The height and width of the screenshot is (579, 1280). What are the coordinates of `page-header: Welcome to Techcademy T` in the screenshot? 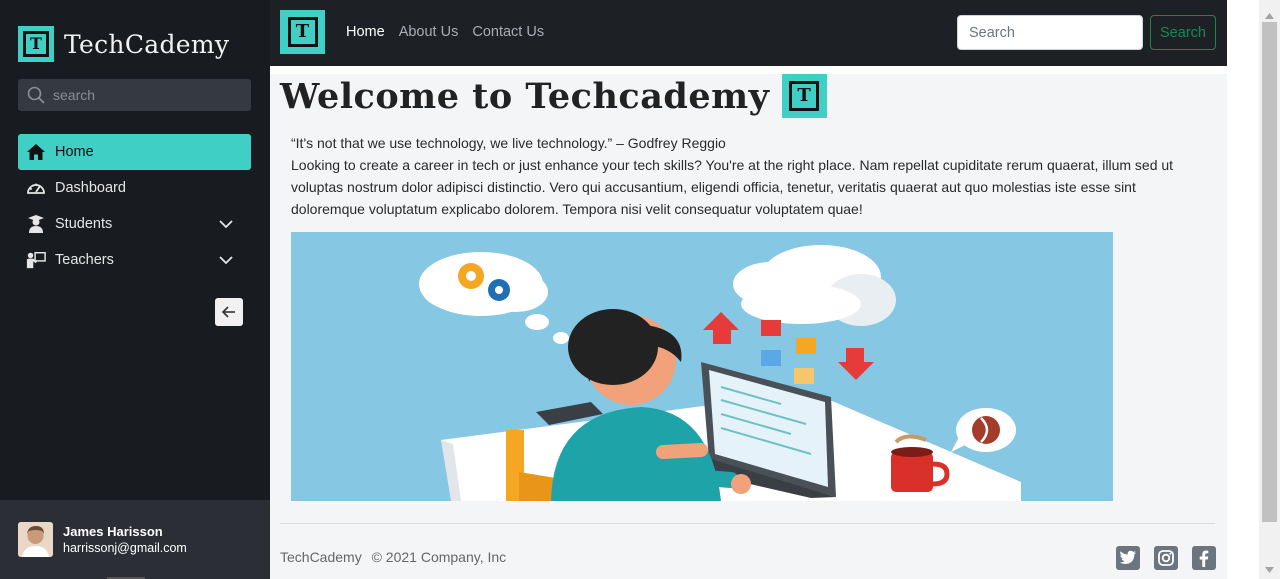 It's located at (553, 96).